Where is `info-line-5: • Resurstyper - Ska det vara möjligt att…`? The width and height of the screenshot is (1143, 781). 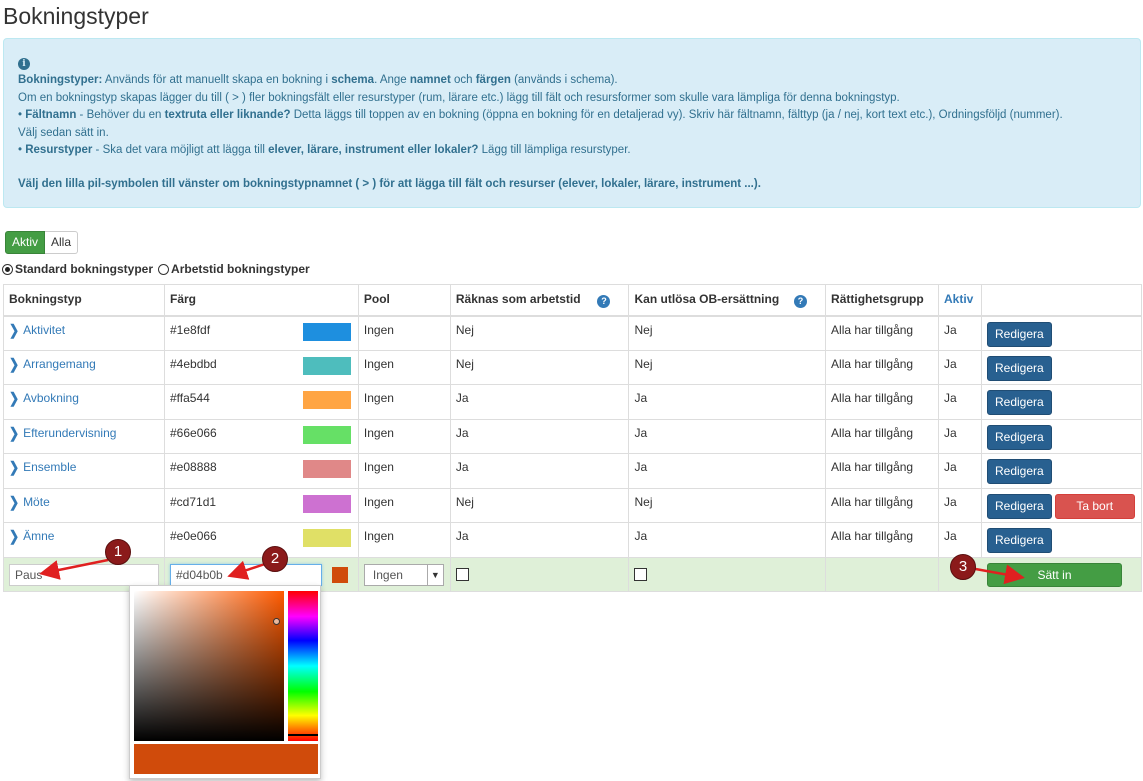
info-line-5: • Resurstyper - Ska det vara möjligt att… is located at coordinates (324, 150).